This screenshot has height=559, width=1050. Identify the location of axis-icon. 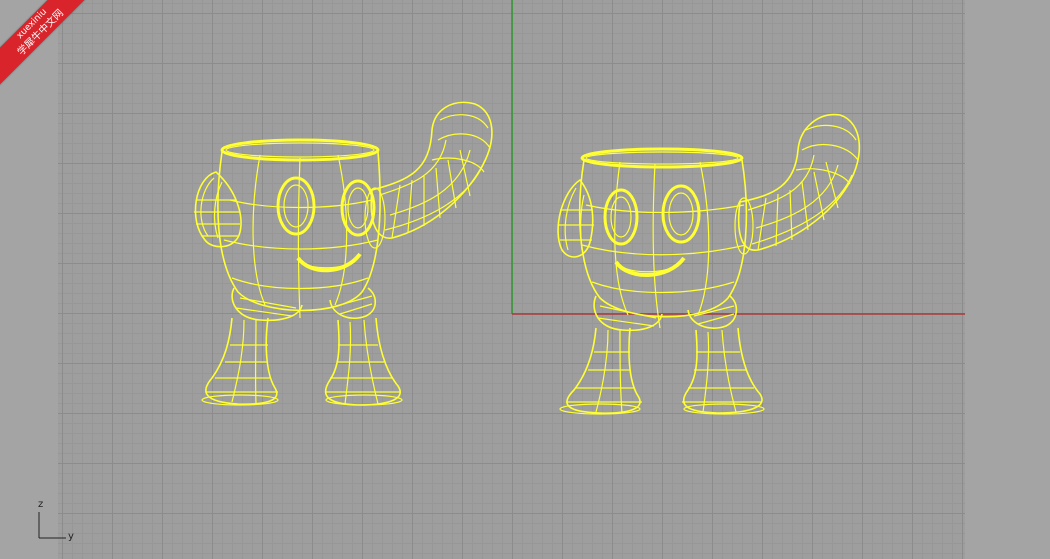
(52, 525).